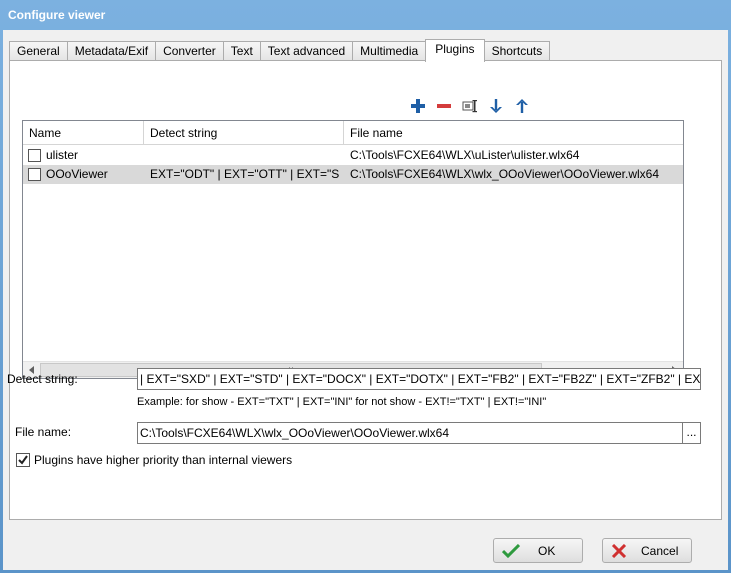 This screenshot has height=573, width=731. What do you see at coordinates (517, 51) in the screenshot?
I see `tab-shortcuts: Shortcuts` at bounding box center [517, 51].